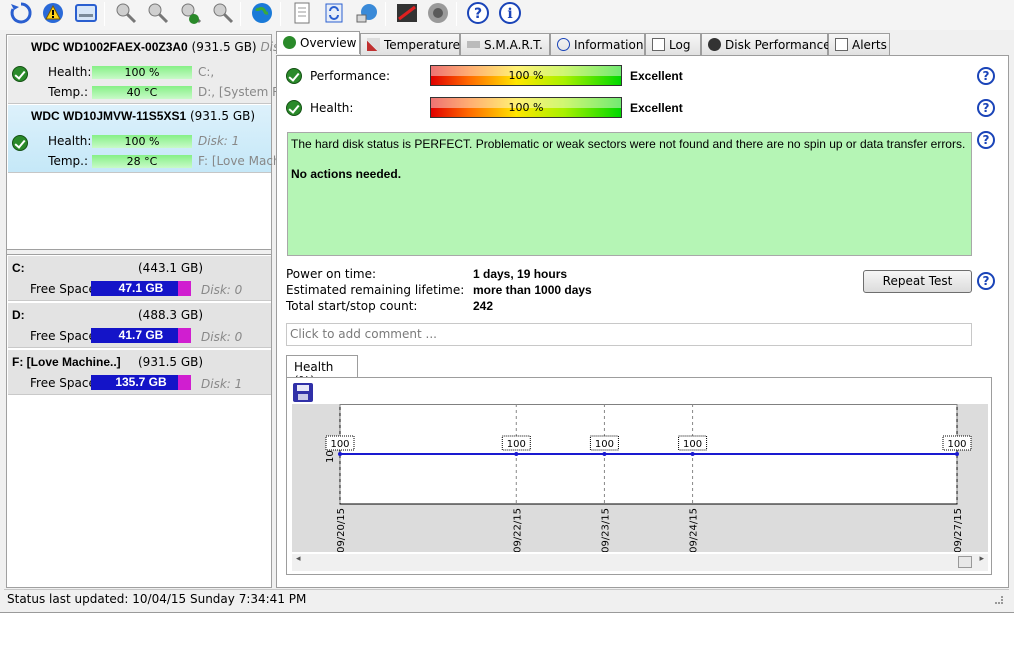 The width and height of the screenshot is (1014, 647). I want to click on tab-disk-performance: Disk Performance, so click(766, 44).